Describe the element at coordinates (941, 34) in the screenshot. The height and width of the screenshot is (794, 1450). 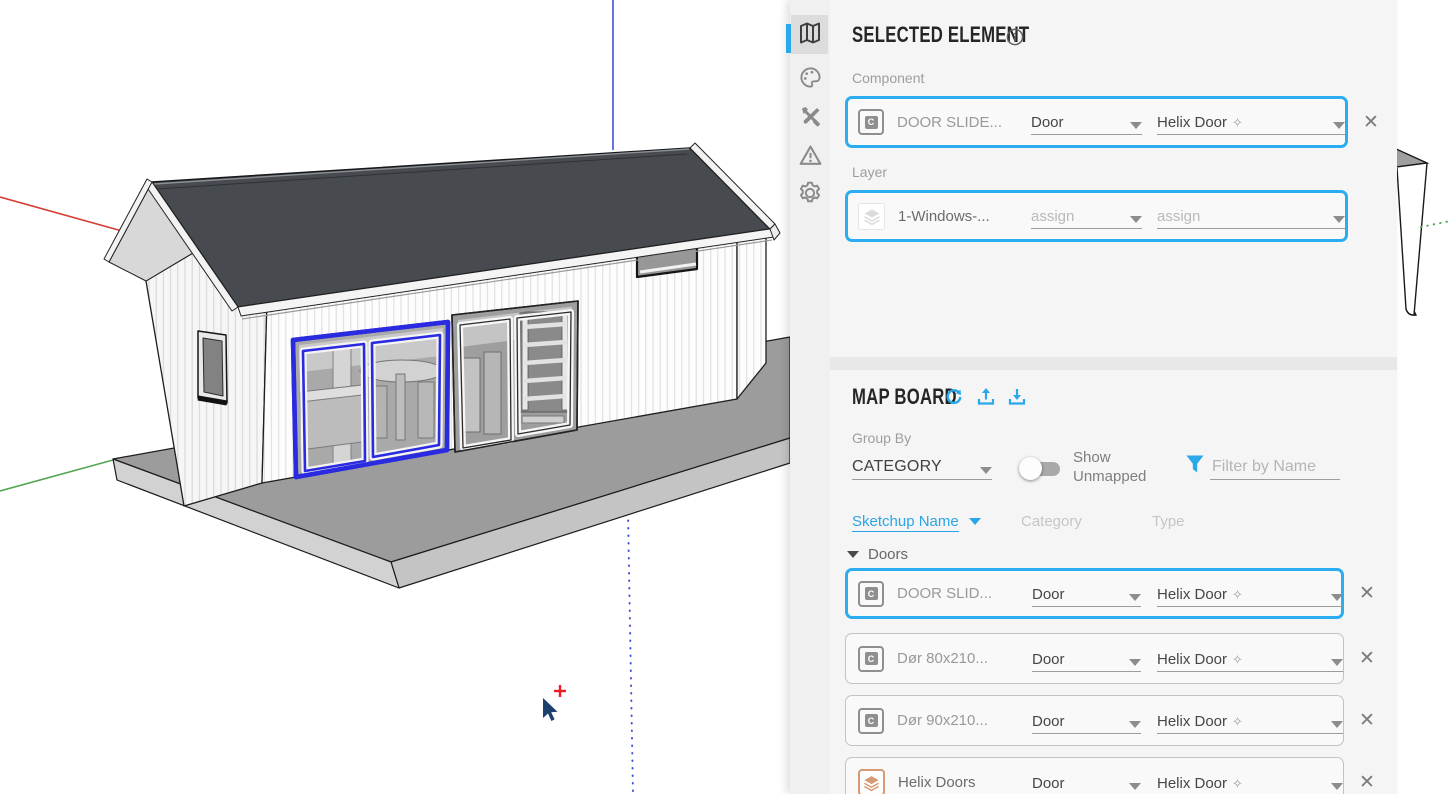
I see `selected-element-title: SELECTED ELEMENT` at that location.